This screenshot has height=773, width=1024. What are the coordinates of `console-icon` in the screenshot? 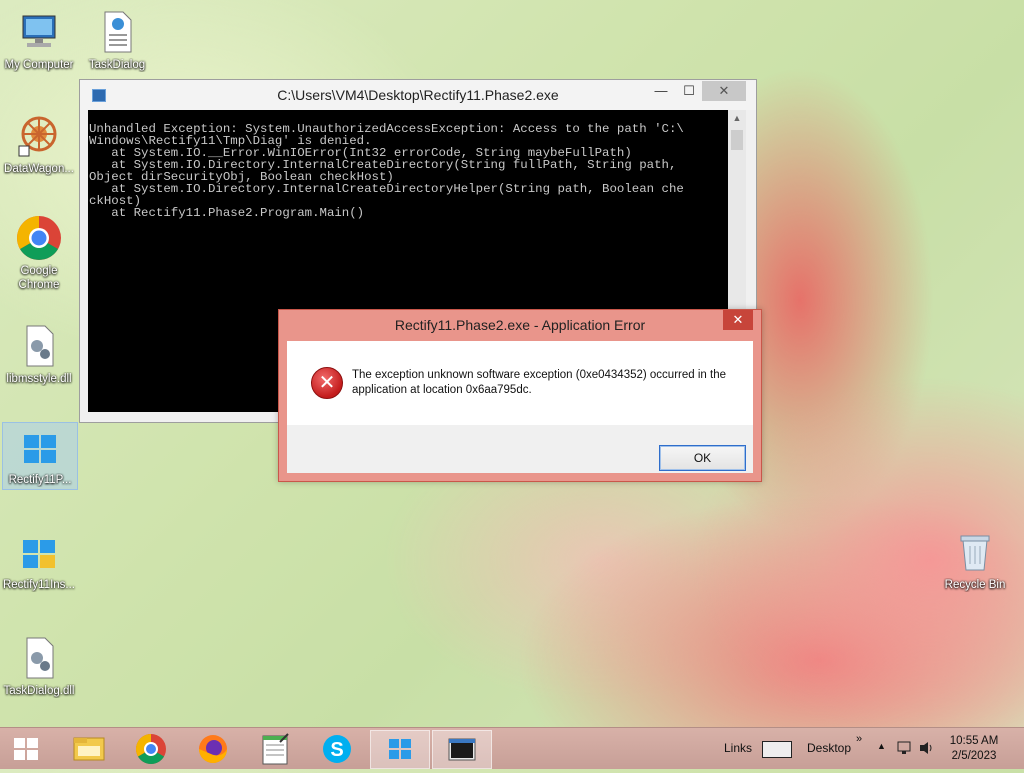 It's located at (462, 749).